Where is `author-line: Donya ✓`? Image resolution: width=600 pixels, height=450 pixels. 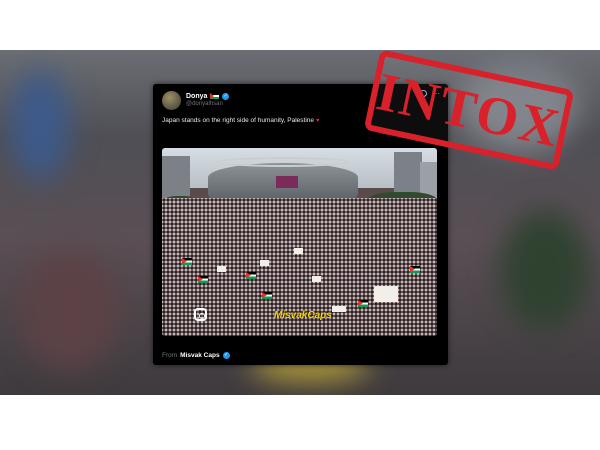
author-line: Donya ✓ is located at coordinates (208, 96).